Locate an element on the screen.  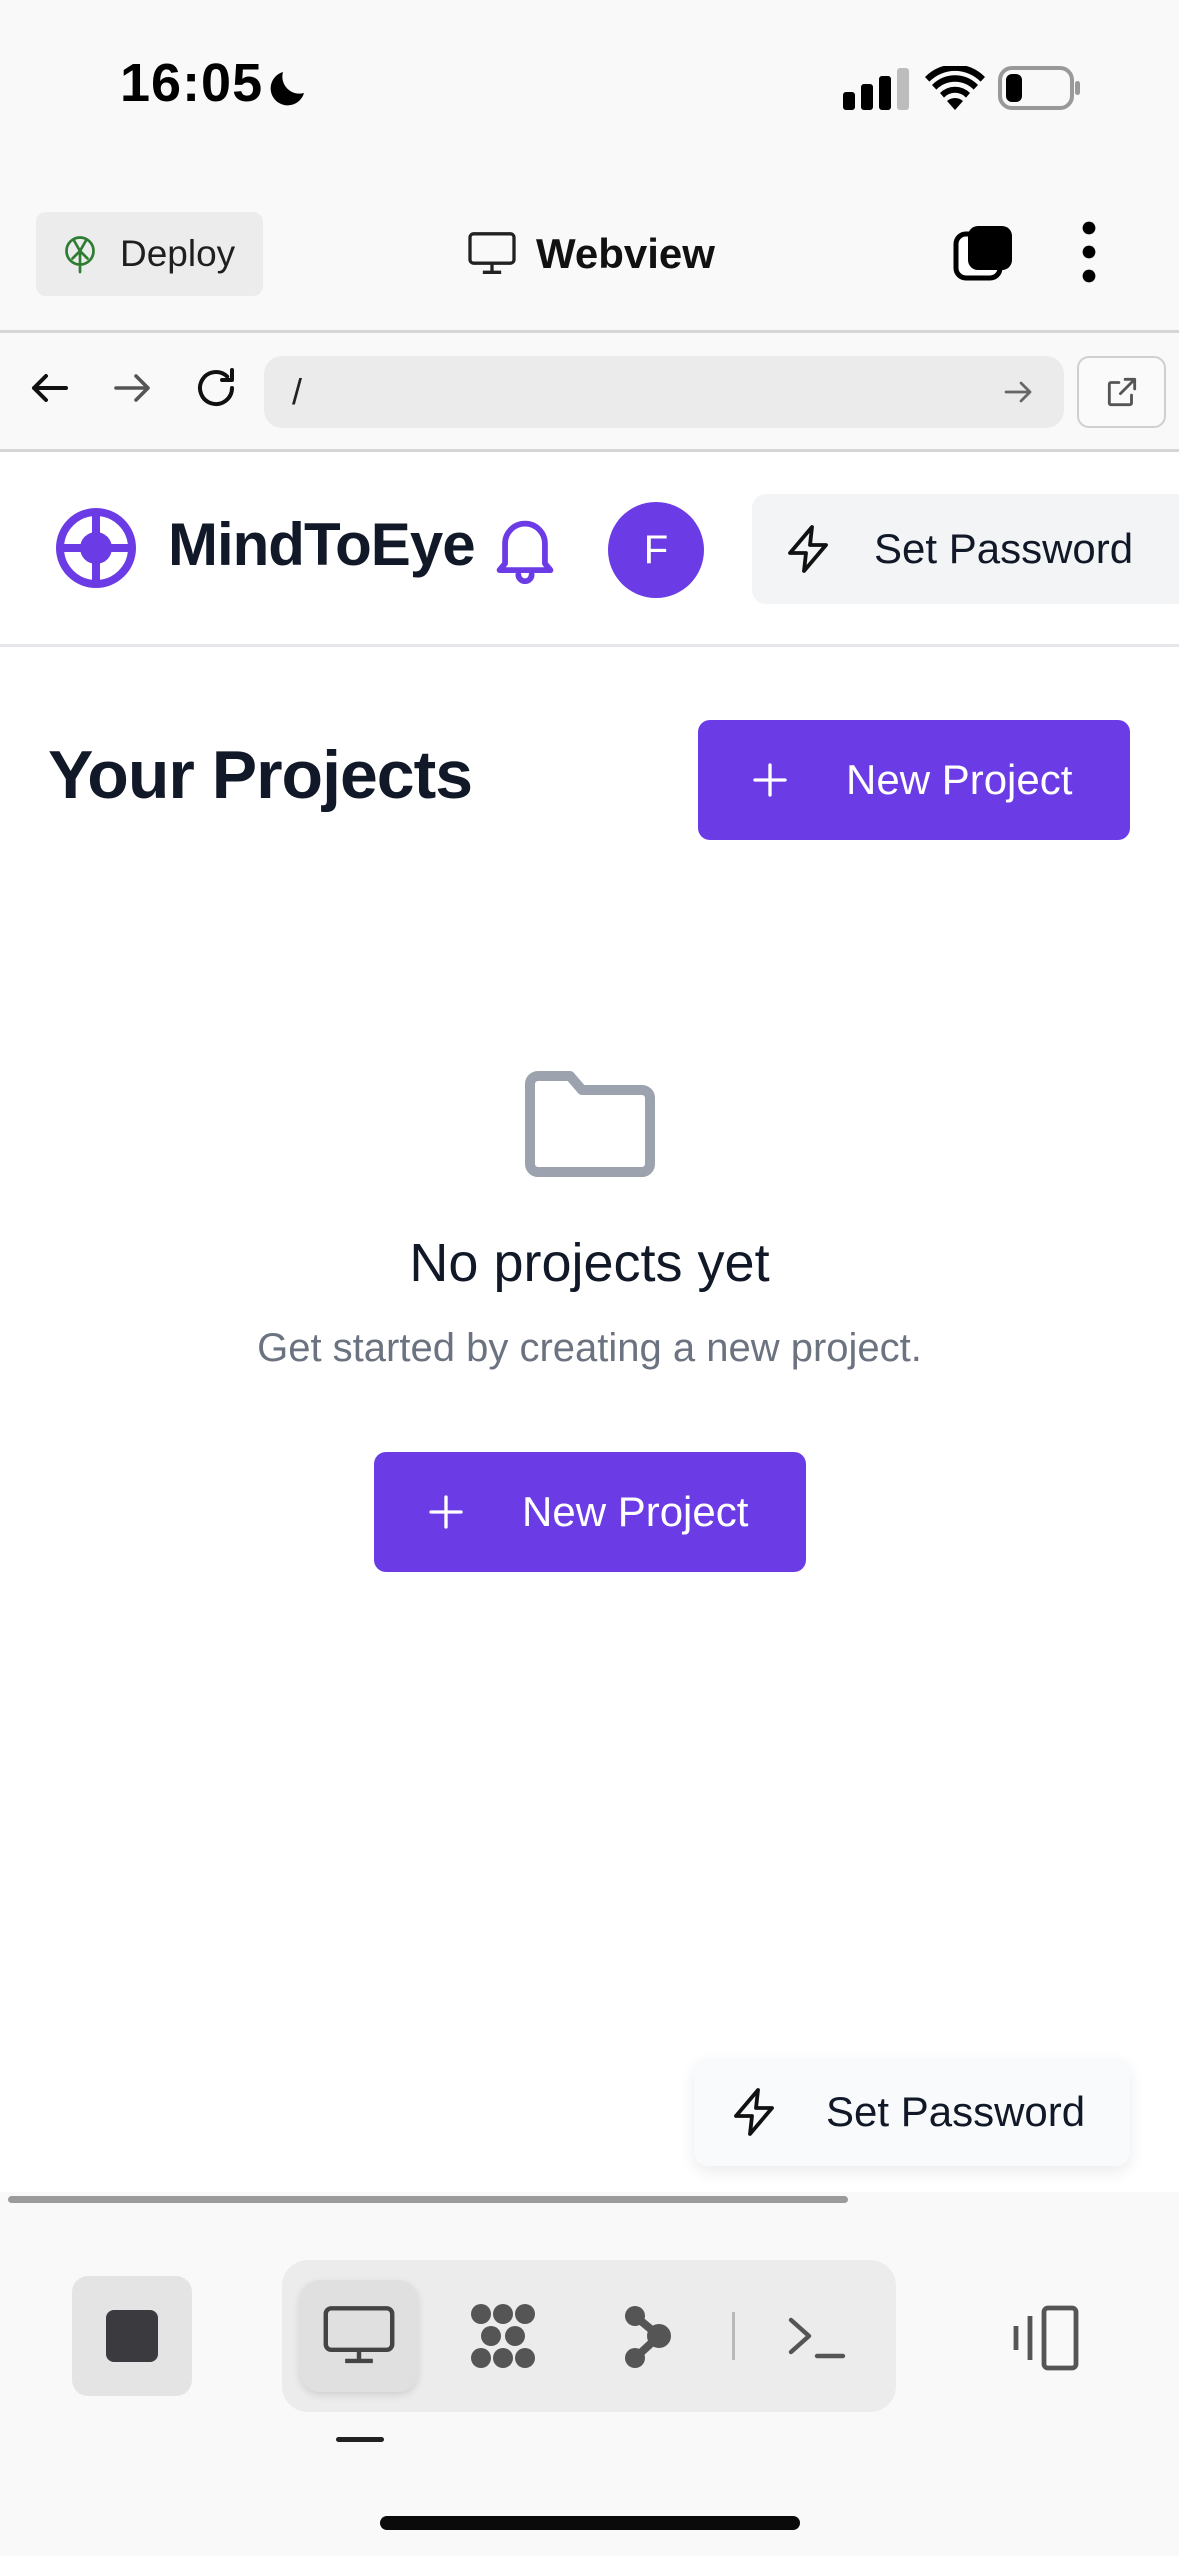
back-arrow-icon is located at coordinates (50, 388).